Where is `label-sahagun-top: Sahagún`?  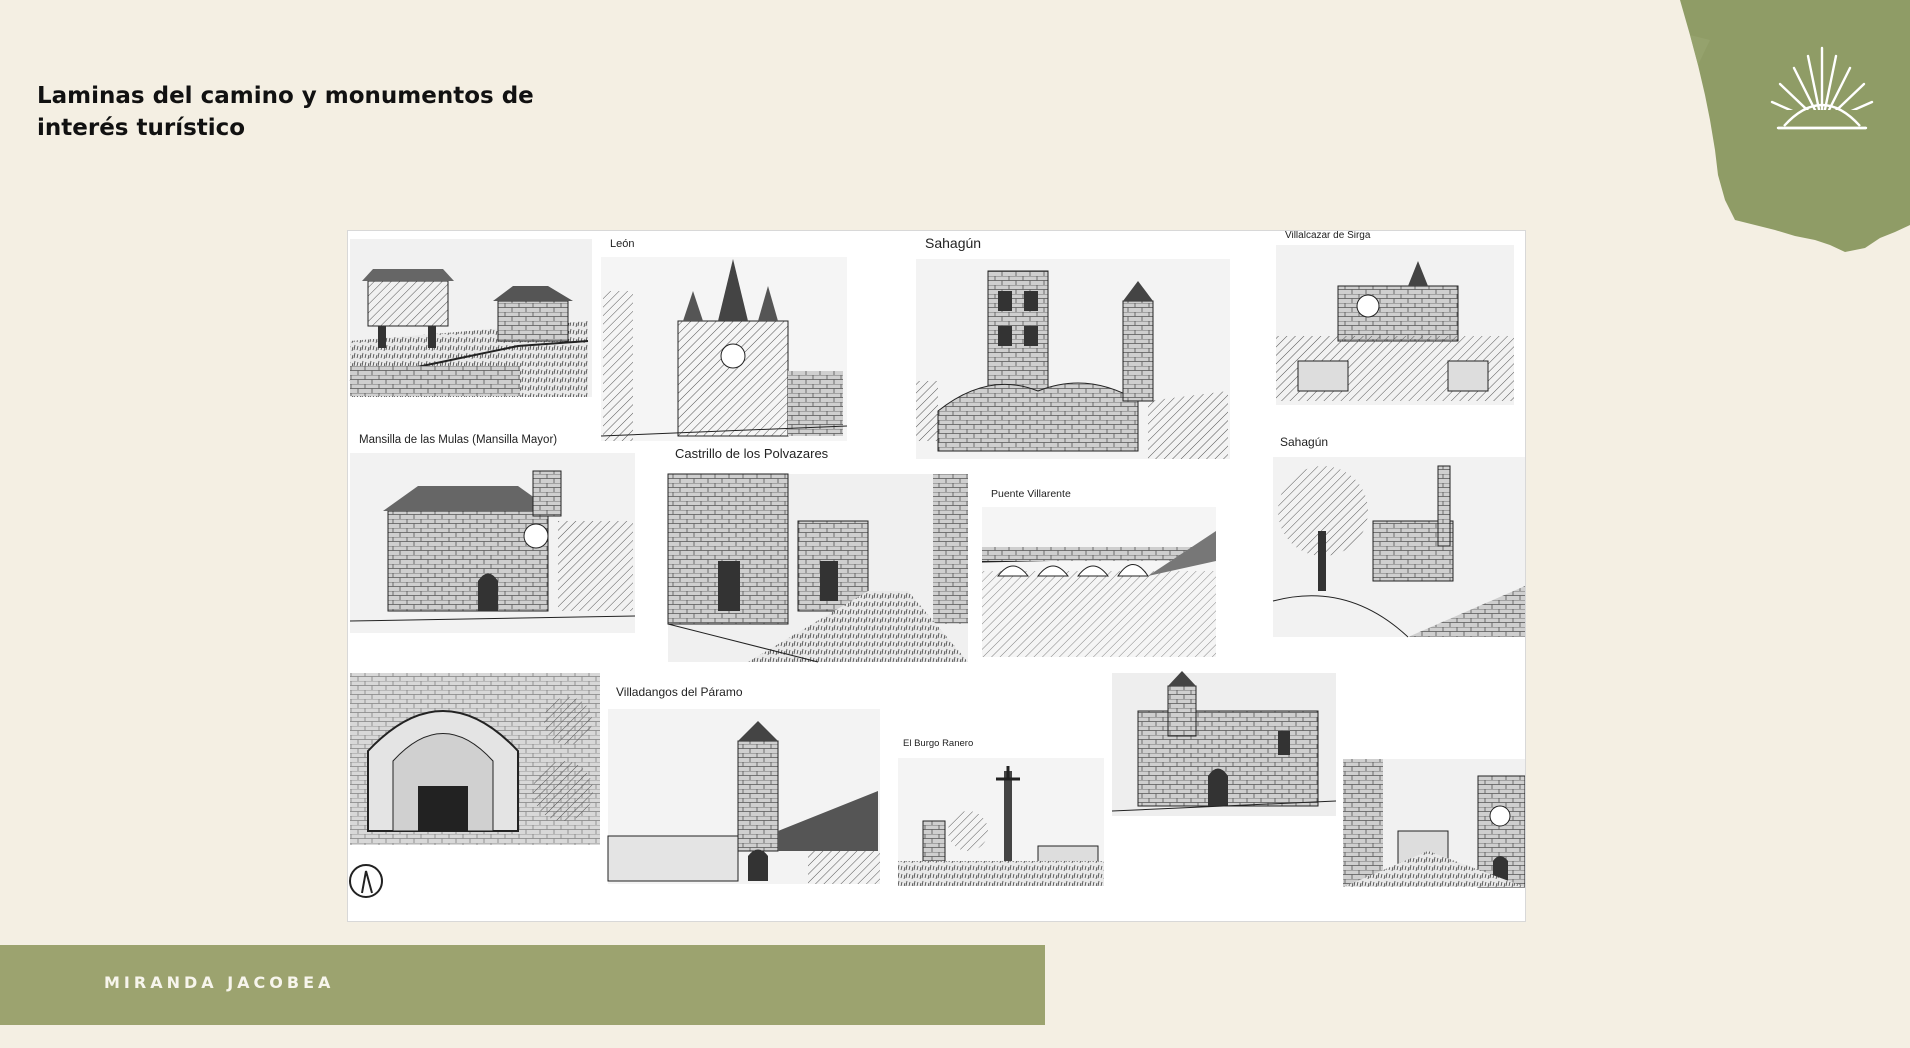 label-sahagun-top: Sahagún is located at coordinates (953, 243).